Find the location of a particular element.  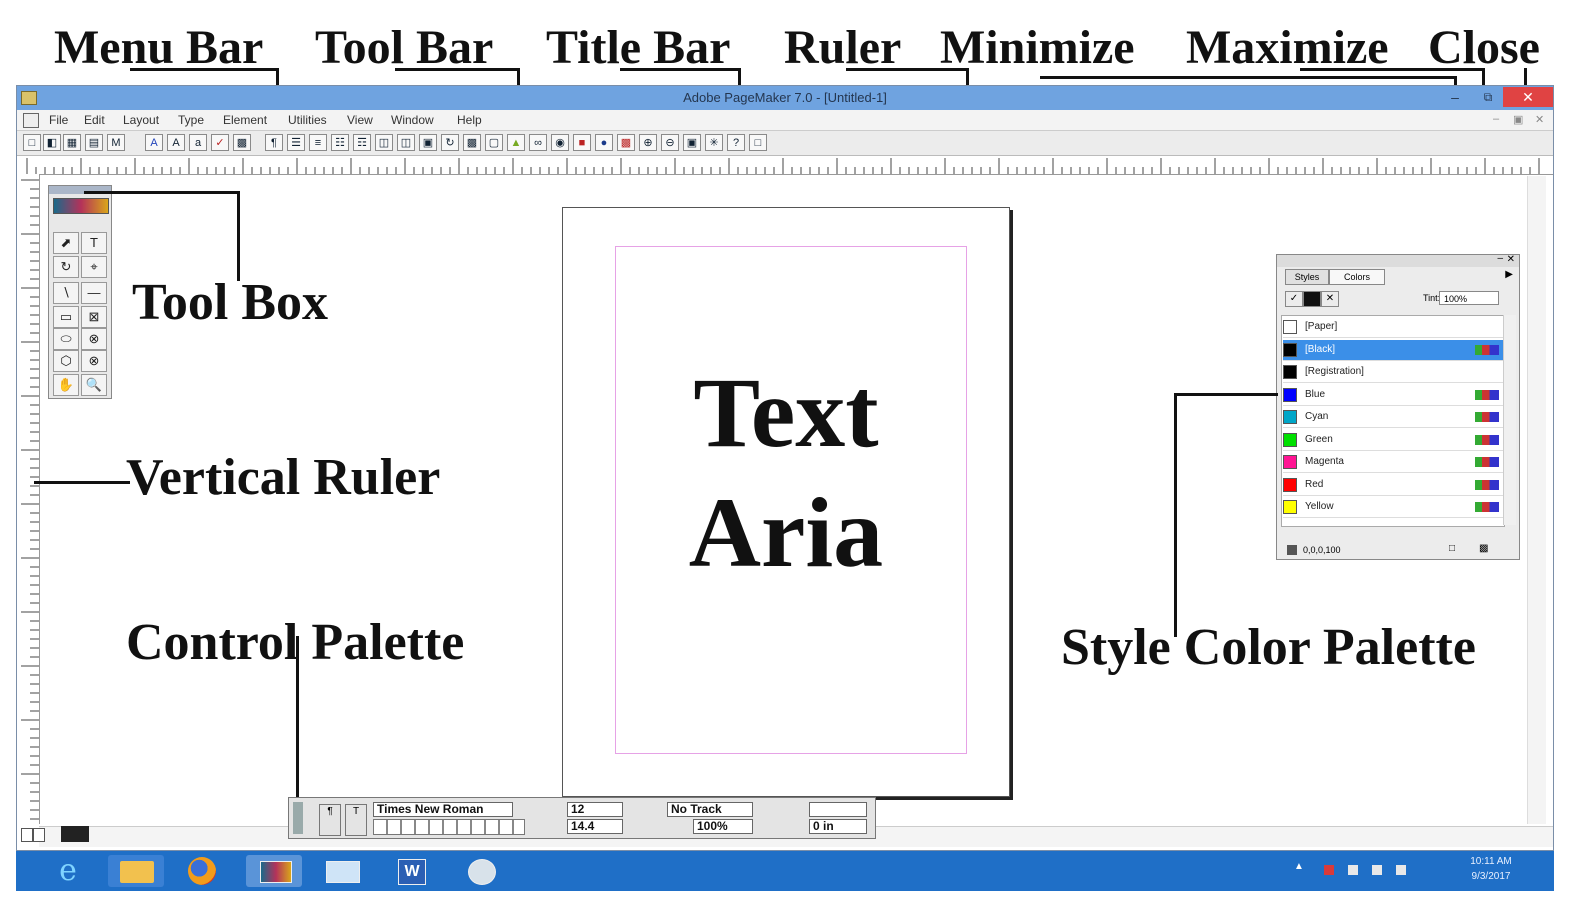

menu-layout: Layout is located at coordinates (141, 120).